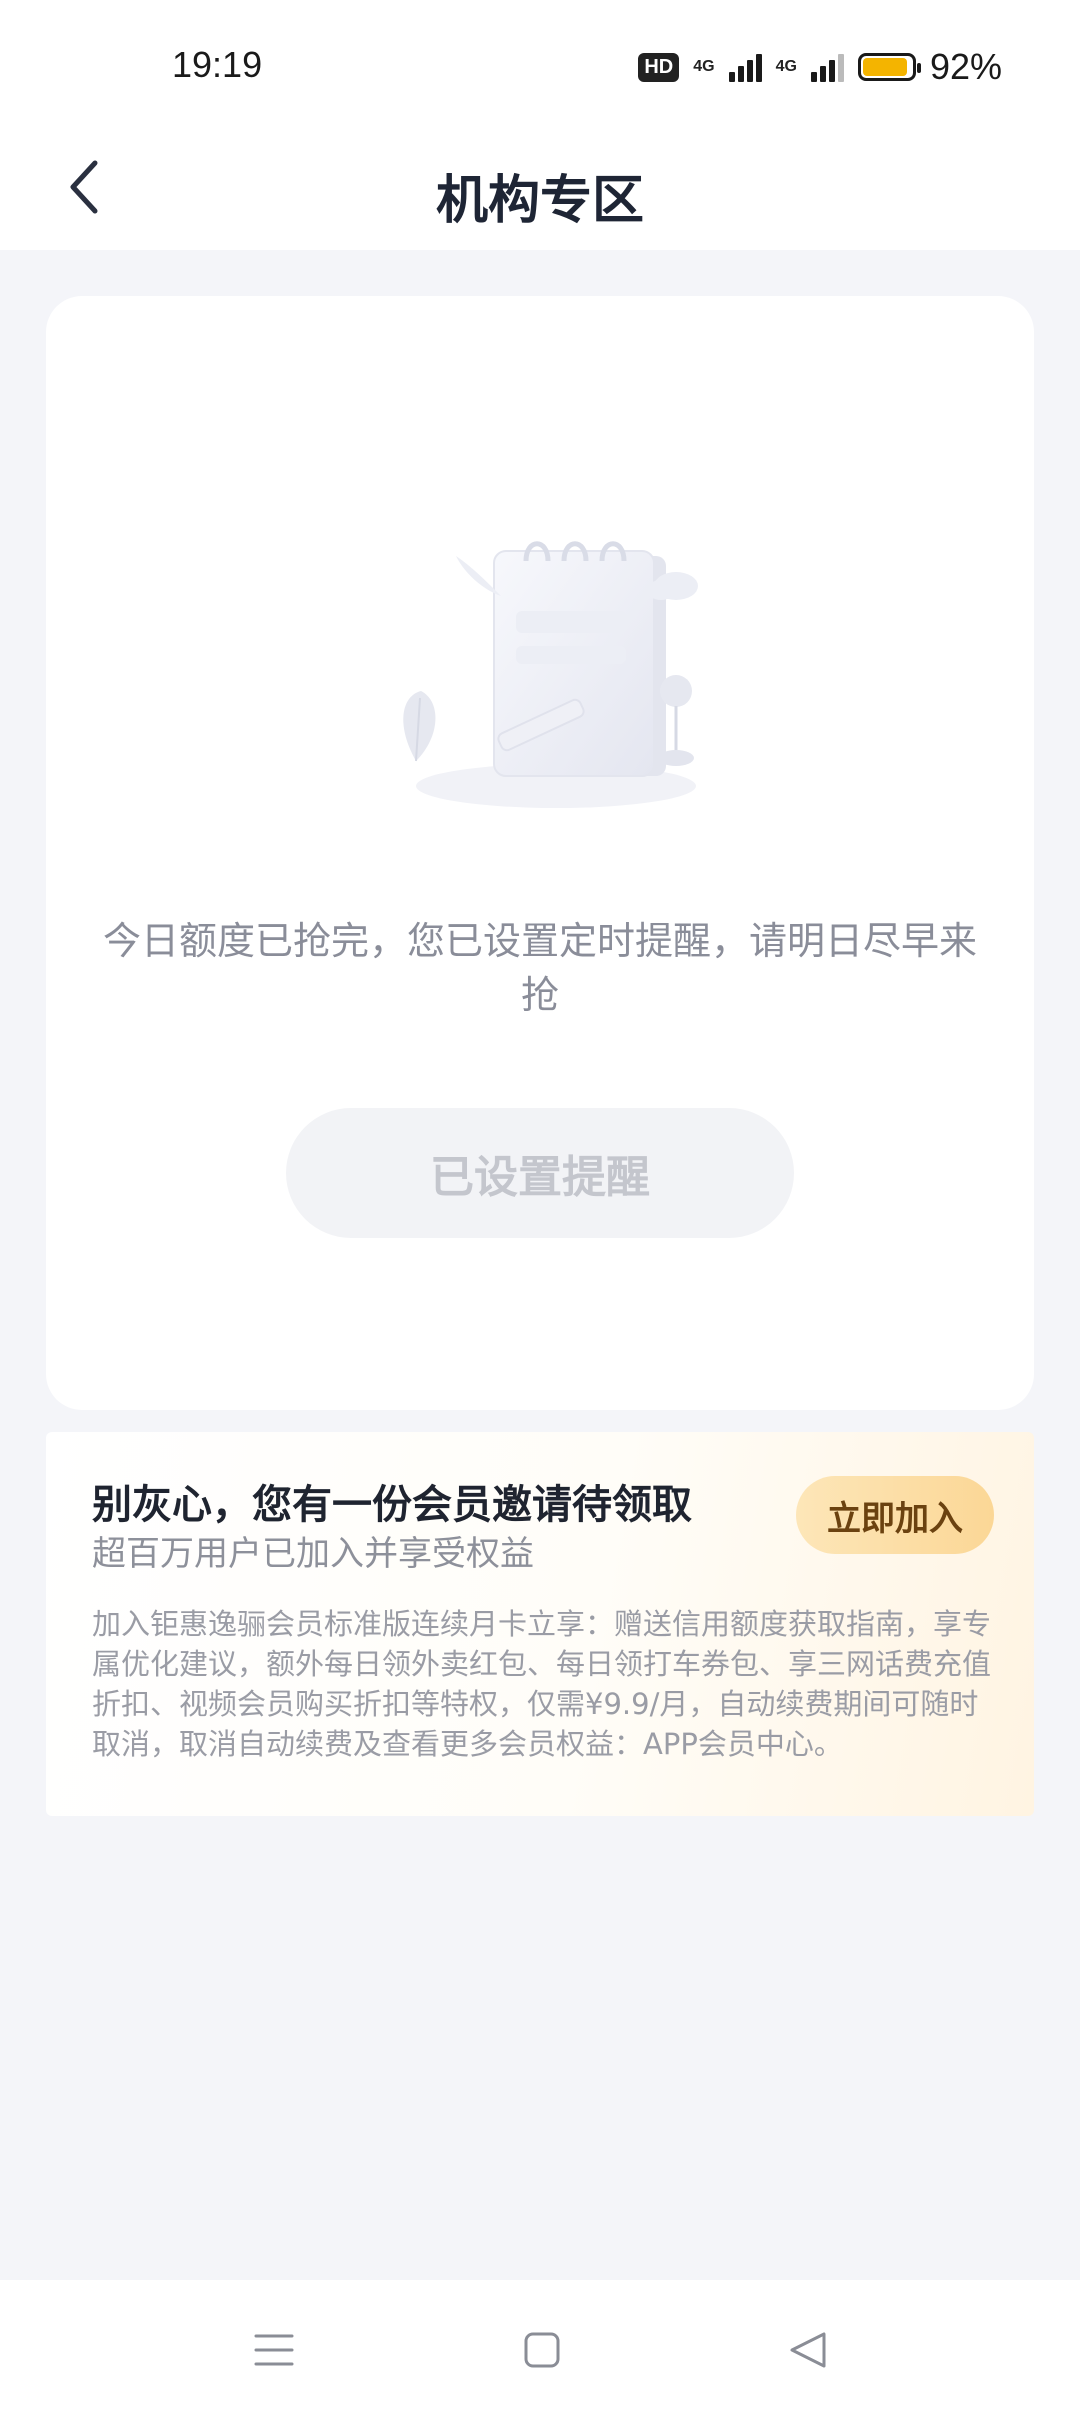 This screenshot has height=2412, width=1080. What do you see at coordinates (885, 67) in the screenshot?
I see `battery-fill` at bounding box center [885, 67].